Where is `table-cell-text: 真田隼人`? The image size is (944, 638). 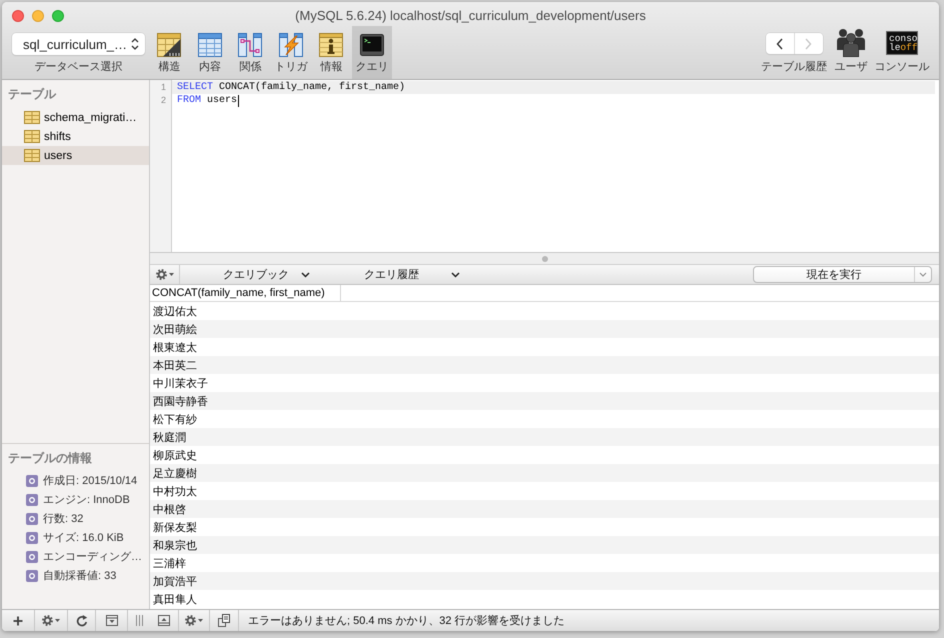 table-cell-text: 真田隼人 is located at coordinates (175, 599).